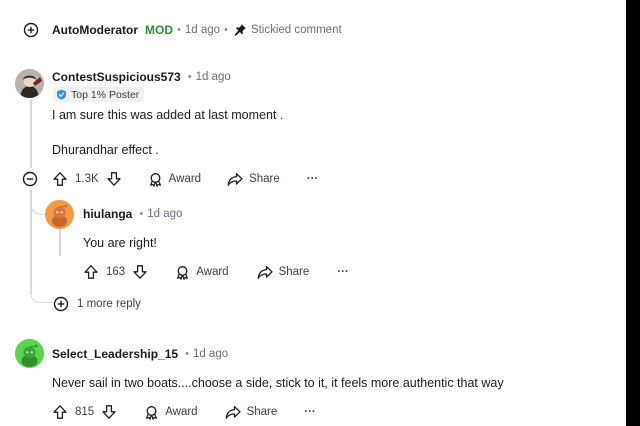 The width and height of the screenshot is (640, 426). What do you see at coordinates (107, 214) in the screenshot?
I see `username: hiulanga` at bounding box center [107, 214].